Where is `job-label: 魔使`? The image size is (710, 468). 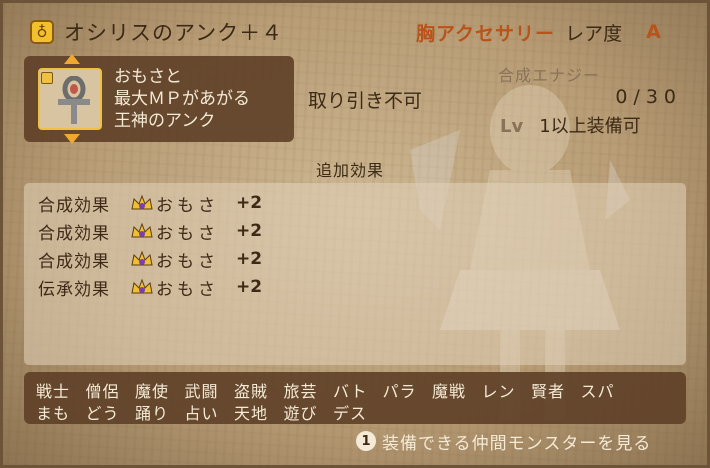
job-label: 魔使 is located at coordinates (152, 391).